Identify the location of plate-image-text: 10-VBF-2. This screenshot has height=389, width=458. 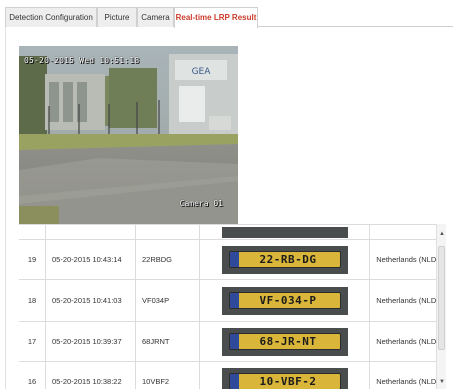
(288, 381).